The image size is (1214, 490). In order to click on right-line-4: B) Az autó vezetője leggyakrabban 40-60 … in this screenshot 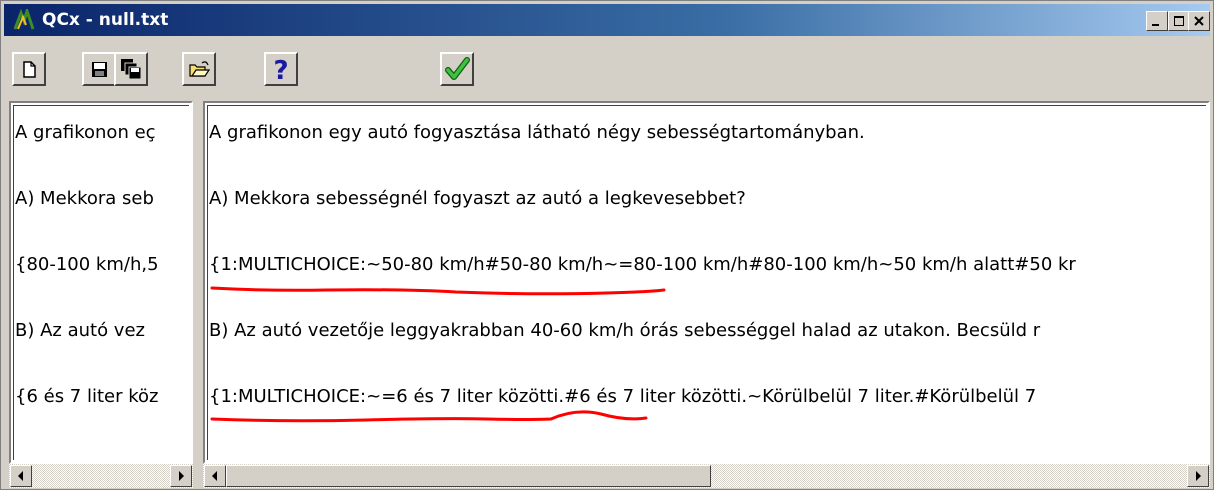, I will do `click(625, 330)`.